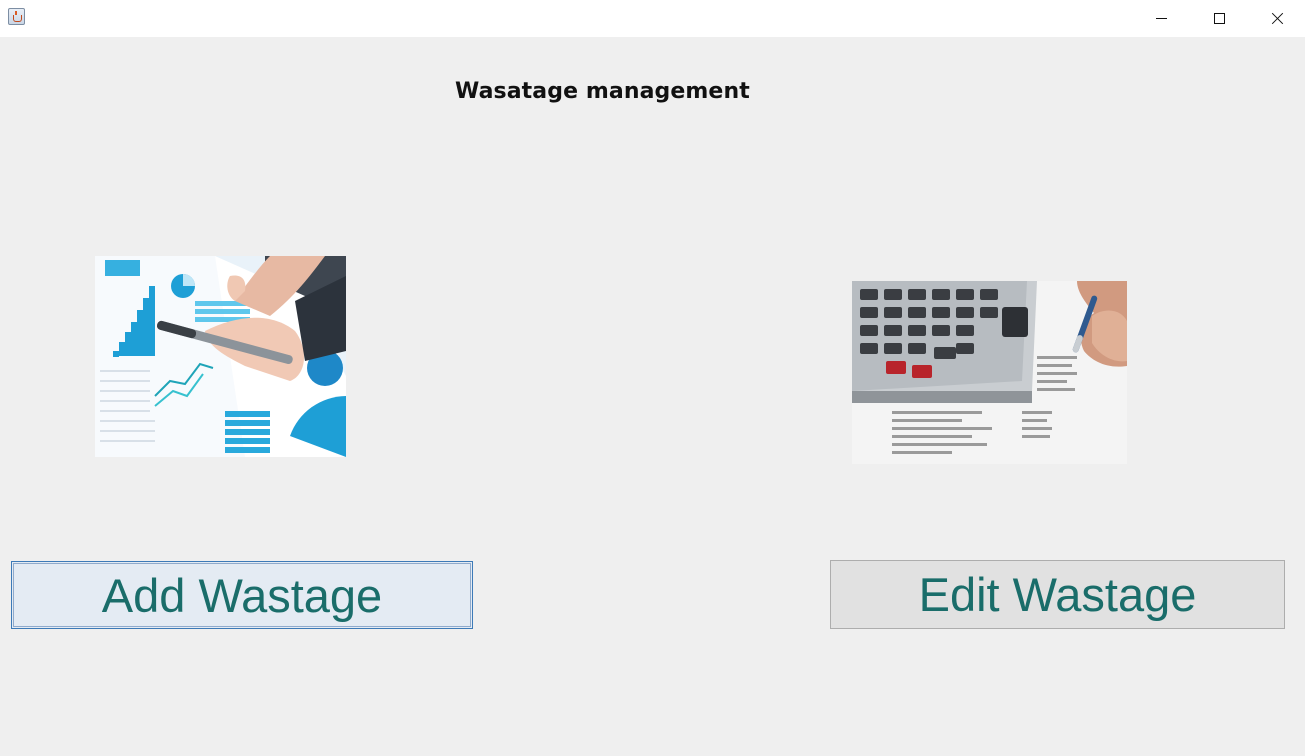 Image resolution: width=1305 pixels, height=756 pixels. I want to click on maximize-button, so click(1219, 18).